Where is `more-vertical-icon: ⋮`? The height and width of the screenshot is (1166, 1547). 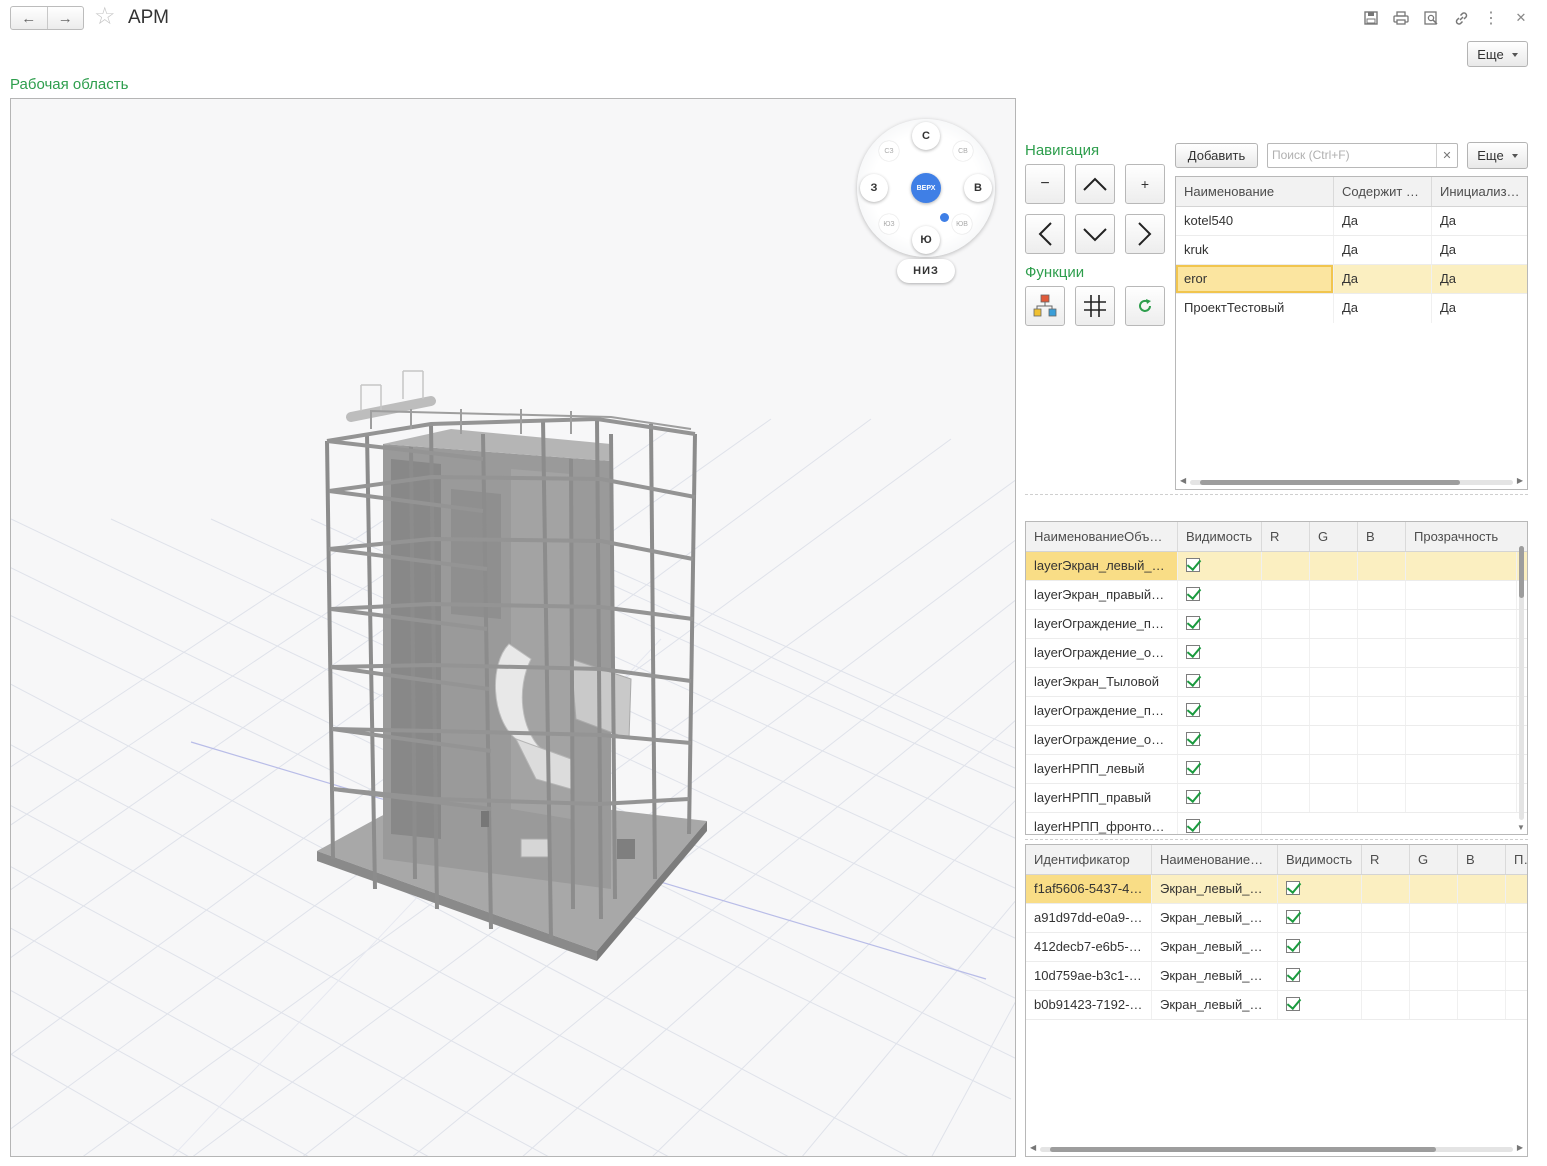 more-vertical-icon: ⋮ is located at coordinates (1491, 18).